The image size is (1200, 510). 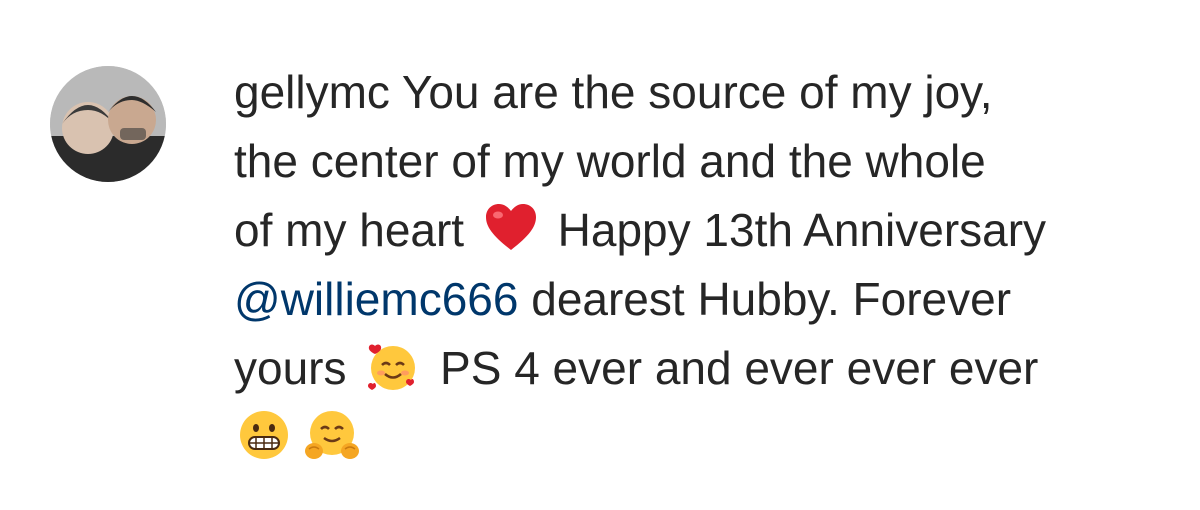 I want to click on comment-line-2: the center of my world and the whole, so click(x=709, y=161).